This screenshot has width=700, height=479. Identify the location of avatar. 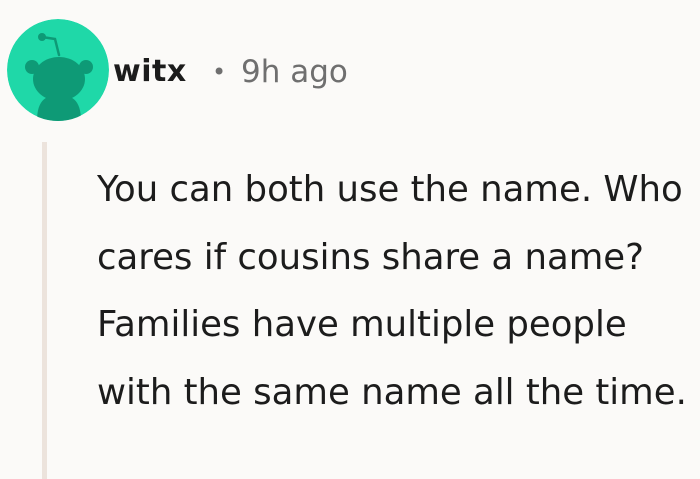
(58, 70).